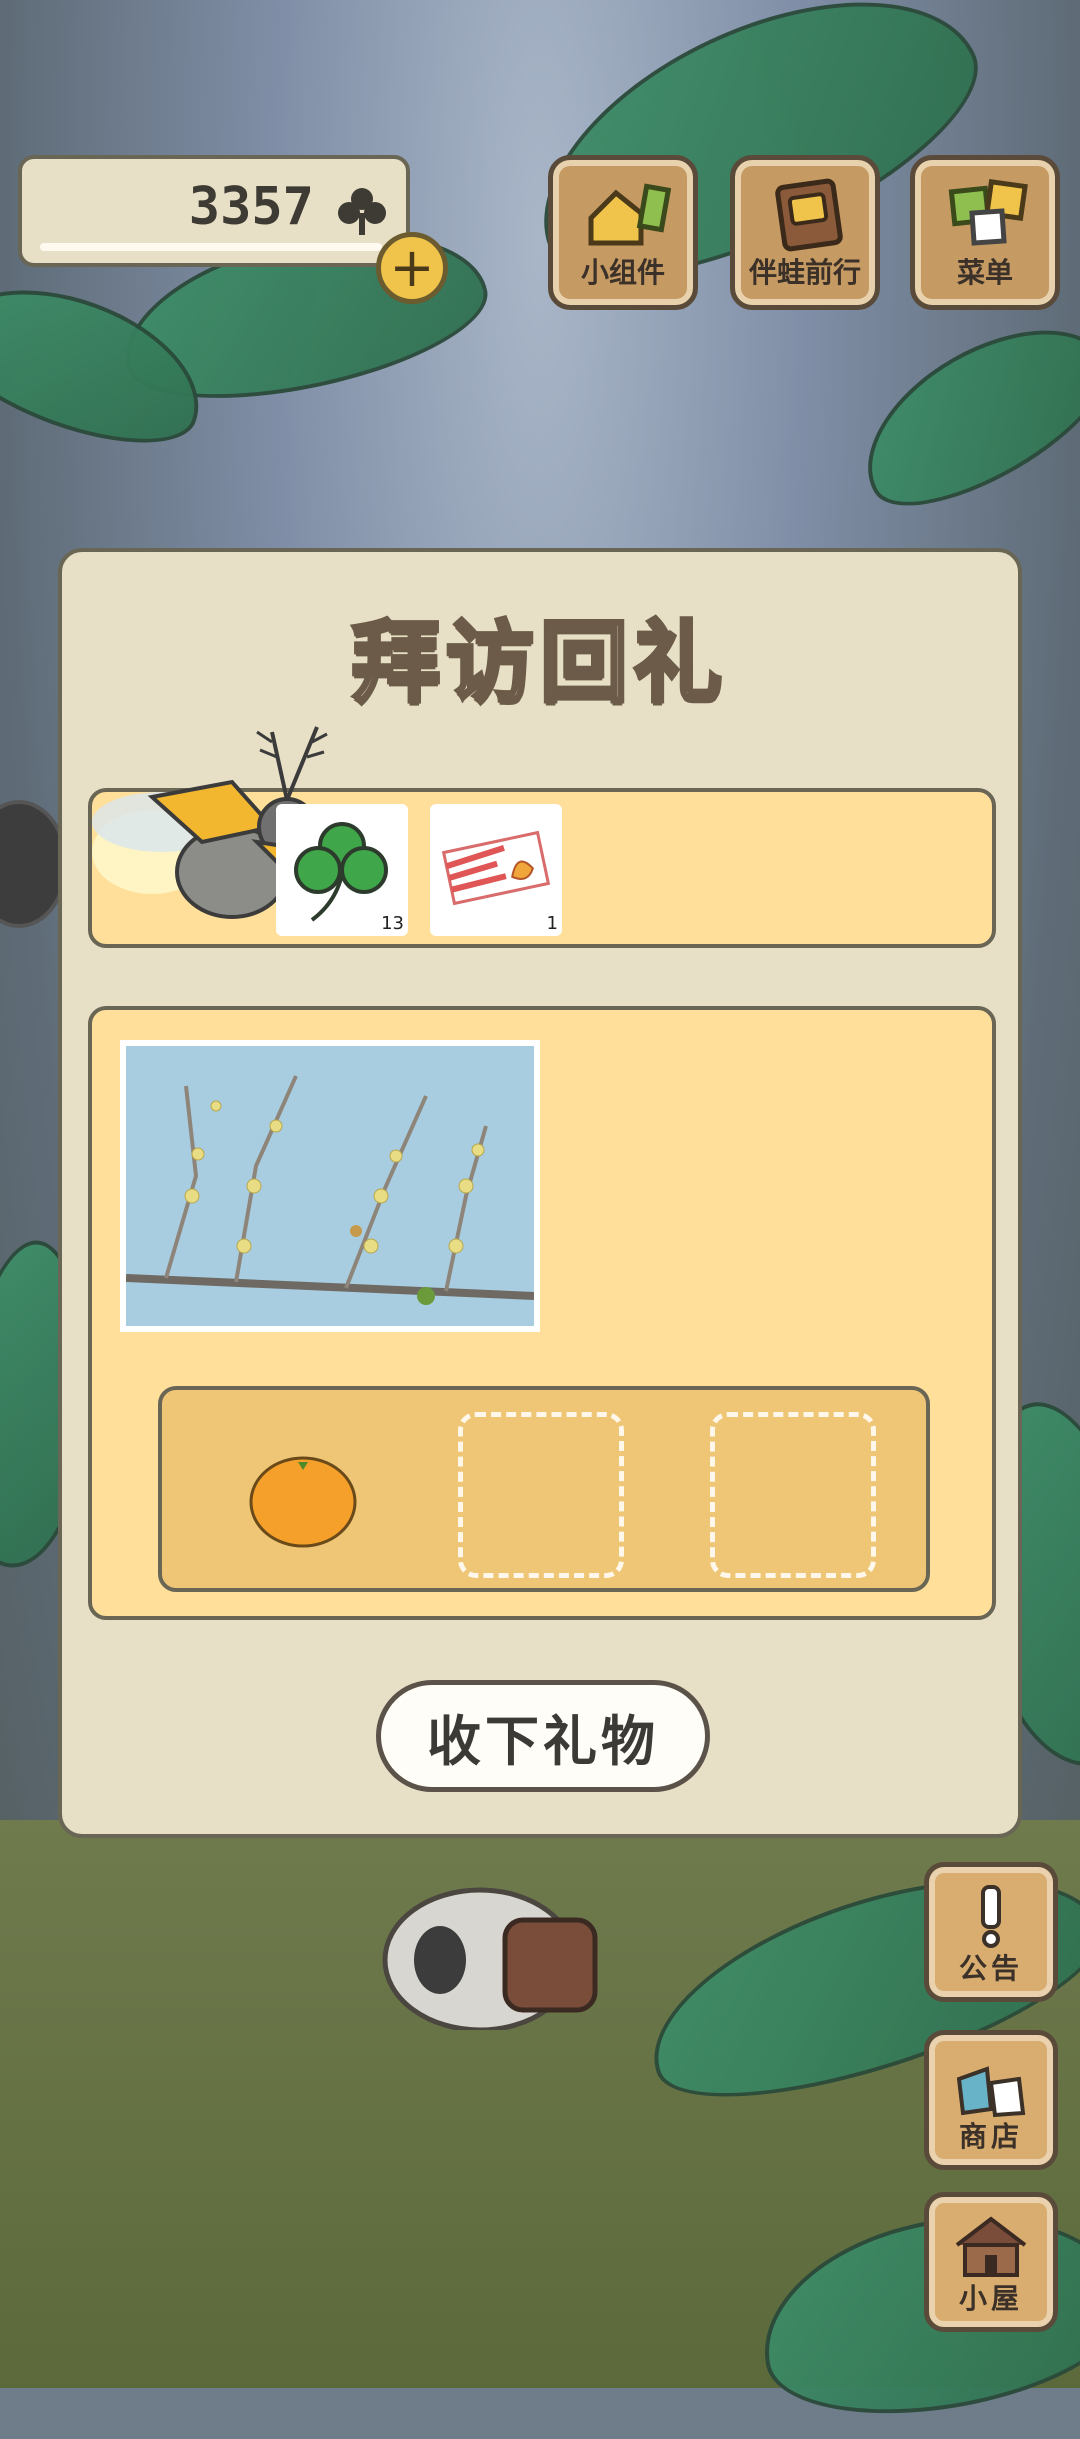 This screenshot has height=2439, width=1080. I want to click on house-icon, so click(991, 2246).